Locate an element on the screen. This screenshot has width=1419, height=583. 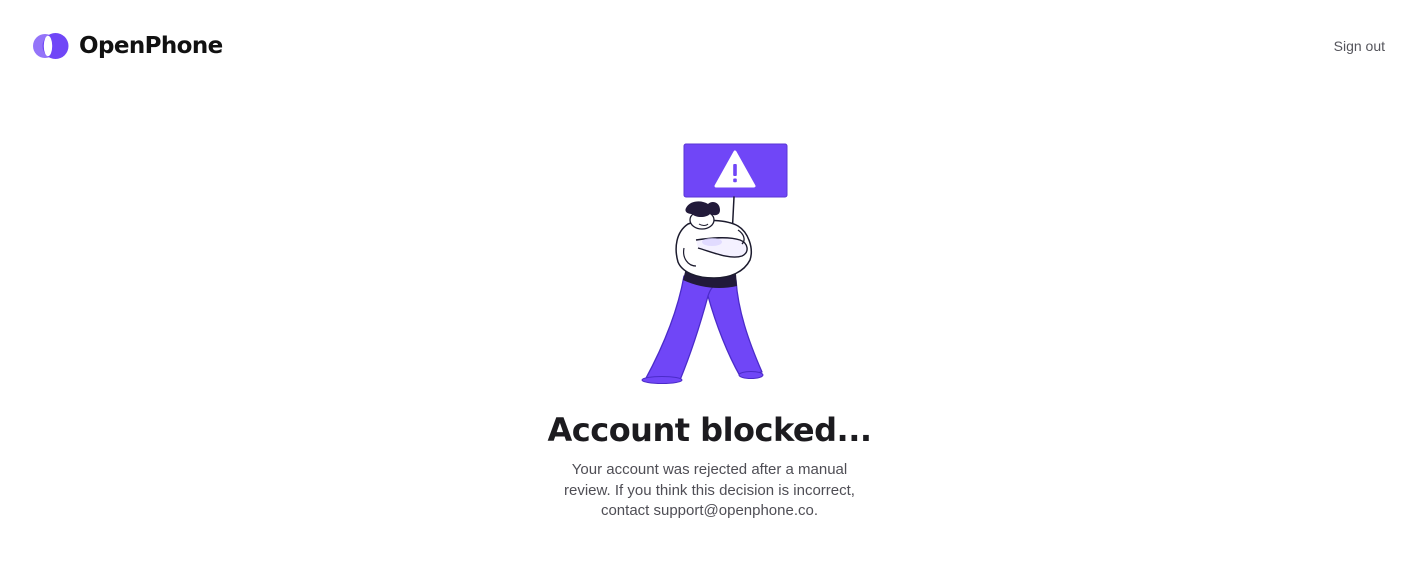
person-legs is located at coordinates (702, 329).